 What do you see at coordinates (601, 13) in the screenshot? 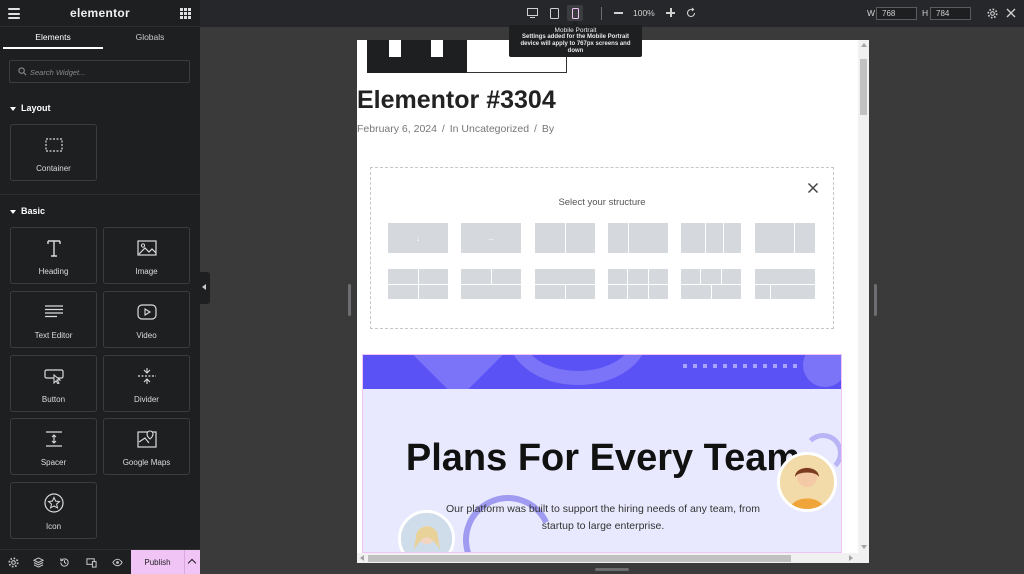
I see `toolbar-separator` at bounding box center [601, 13].